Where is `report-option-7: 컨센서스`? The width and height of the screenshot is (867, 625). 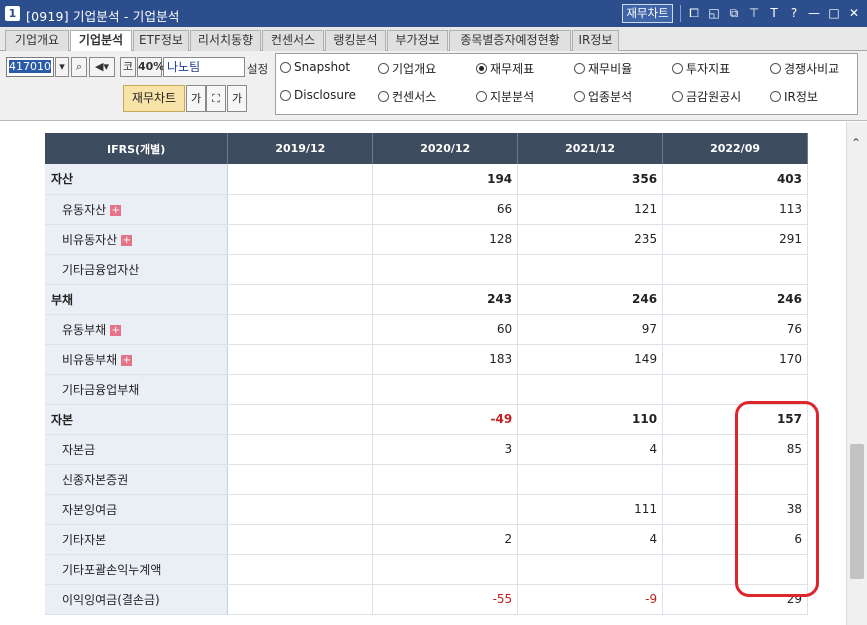
report-option-7: 컨센서스 is located at coordinates (407, 96).